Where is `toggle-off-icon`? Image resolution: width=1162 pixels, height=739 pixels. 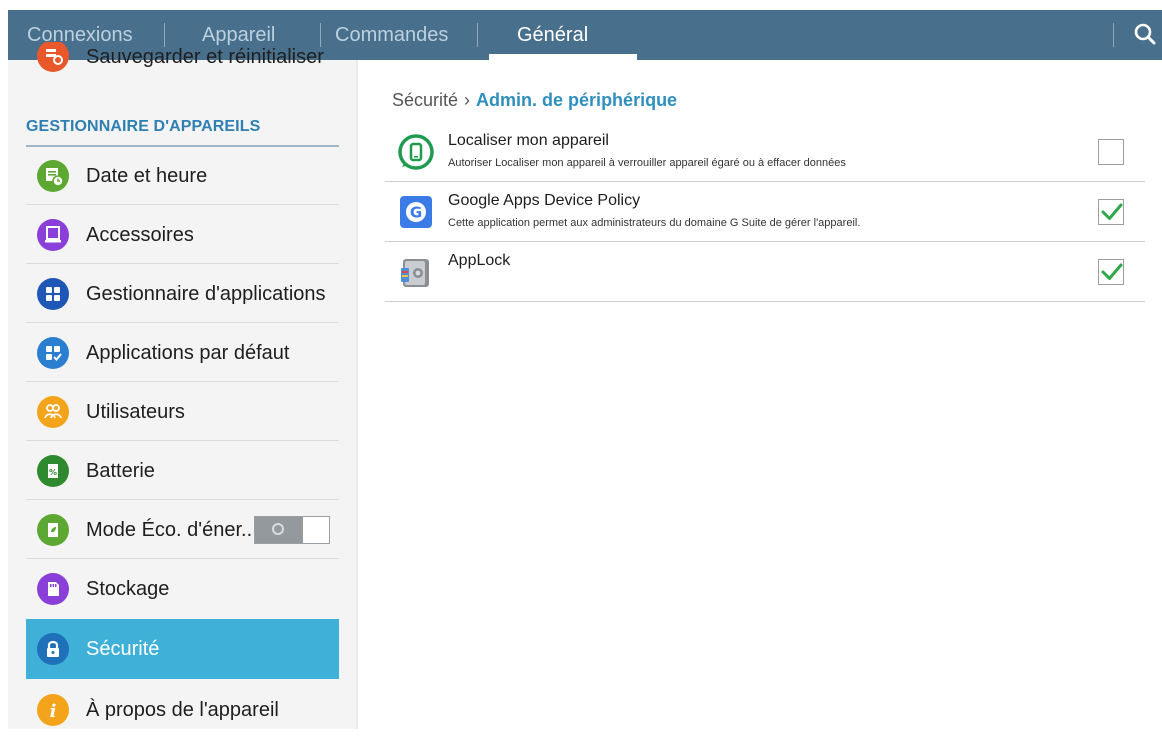 toggle-off-icon is located at coordinates (278, 529).